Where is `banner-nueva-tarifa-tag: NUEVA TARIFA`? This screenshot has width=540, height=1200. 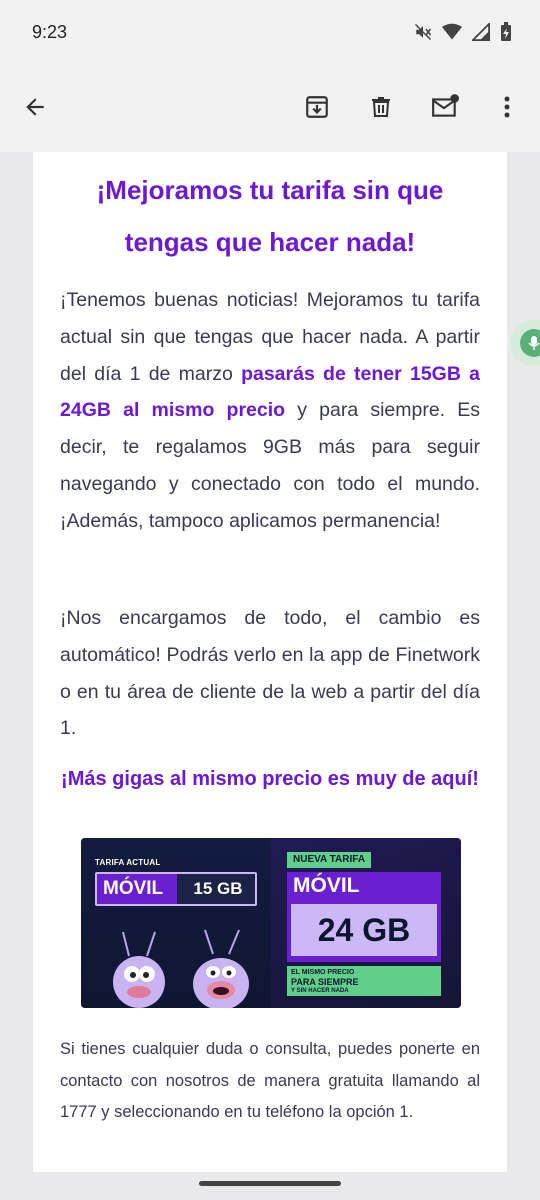
banner-nueva-tarifa-tag: NUEVA TARIFA is located at coordinates (329, 860).